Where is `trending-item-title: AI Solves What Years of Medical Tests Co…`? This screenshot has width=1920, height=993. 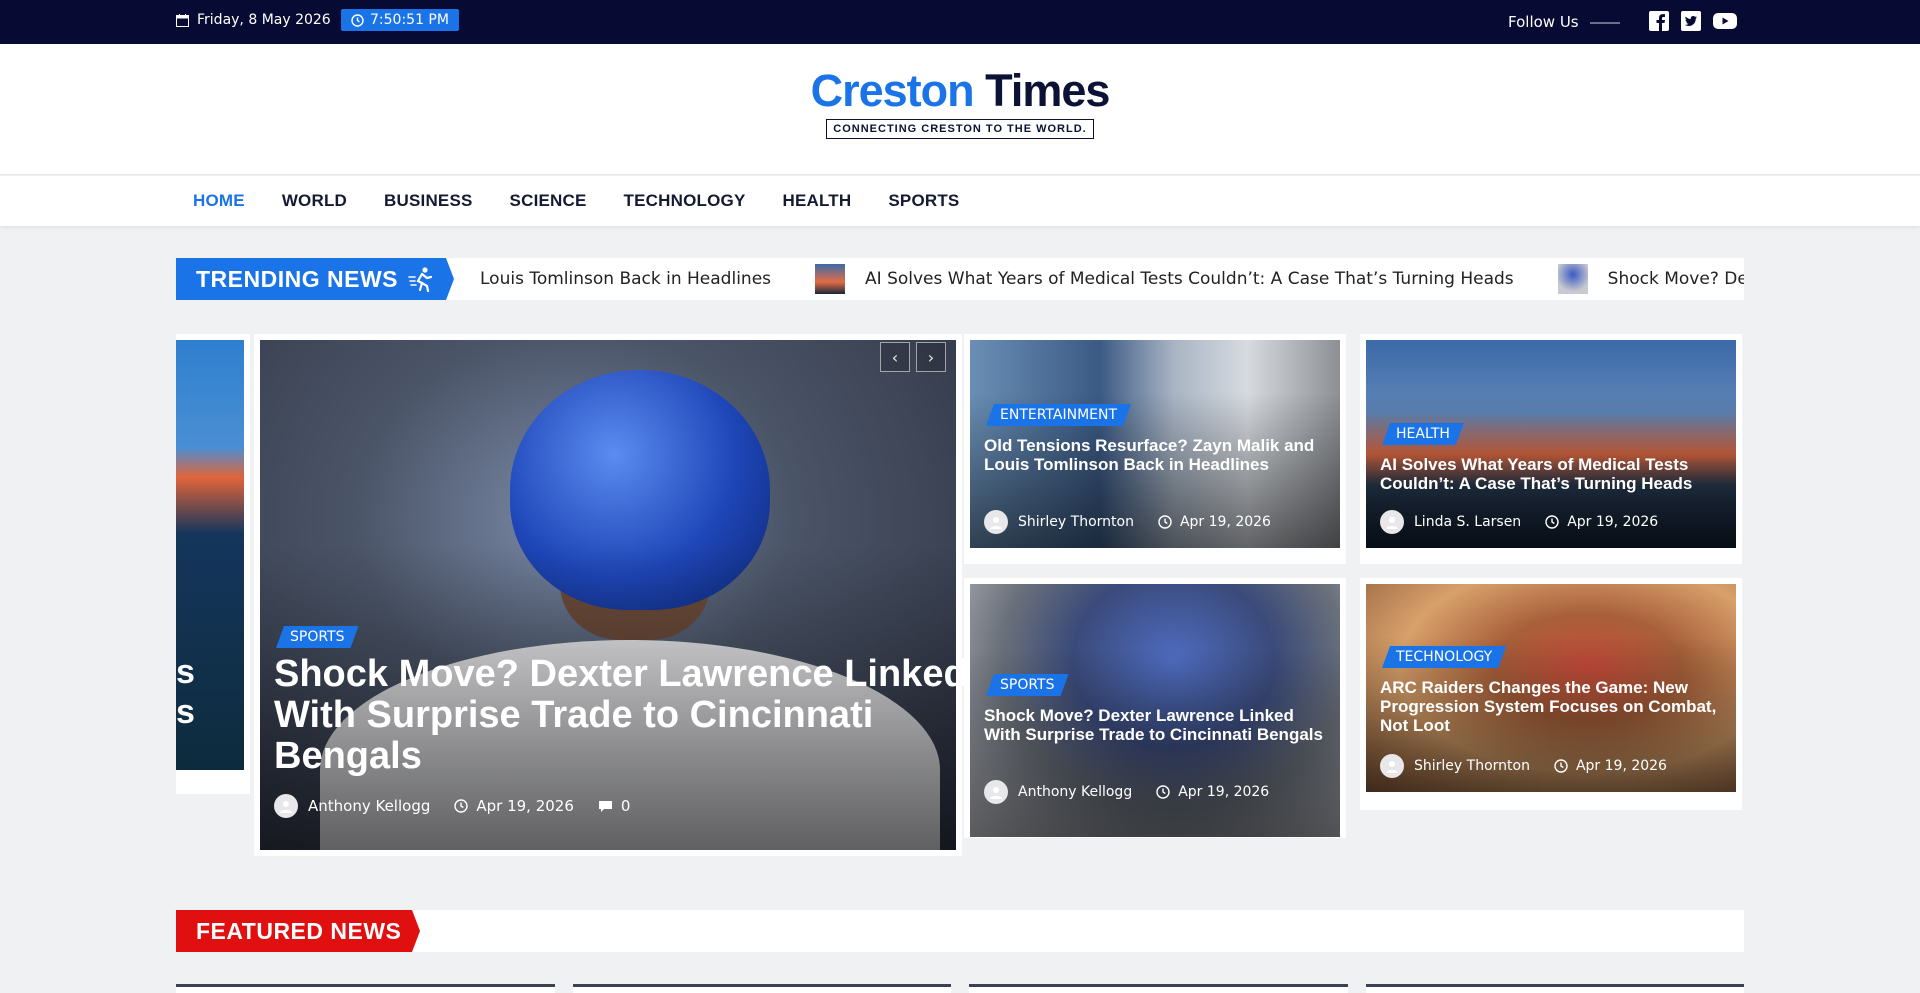 trending-item-title: AI Solves What Years of Medical Tests Co… is located at coordinates (1189, 279).